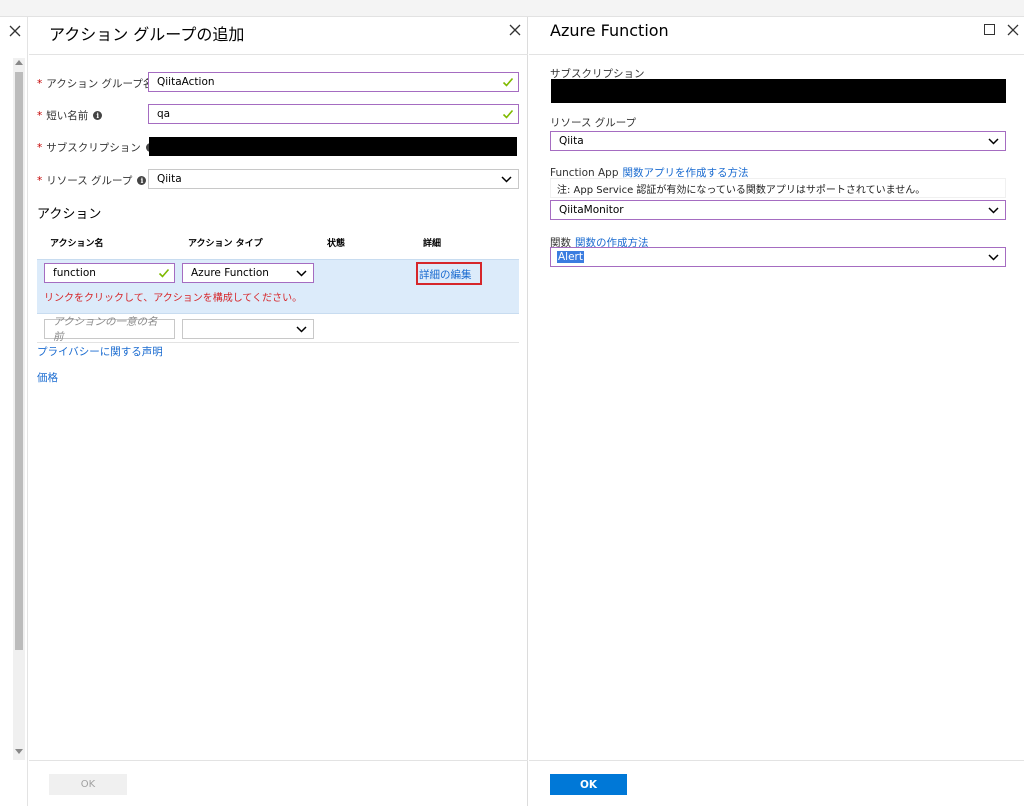 The height and width of the screenshot is (806, 1024). I want to click on pricing-link: 価格, so click(47, 377).